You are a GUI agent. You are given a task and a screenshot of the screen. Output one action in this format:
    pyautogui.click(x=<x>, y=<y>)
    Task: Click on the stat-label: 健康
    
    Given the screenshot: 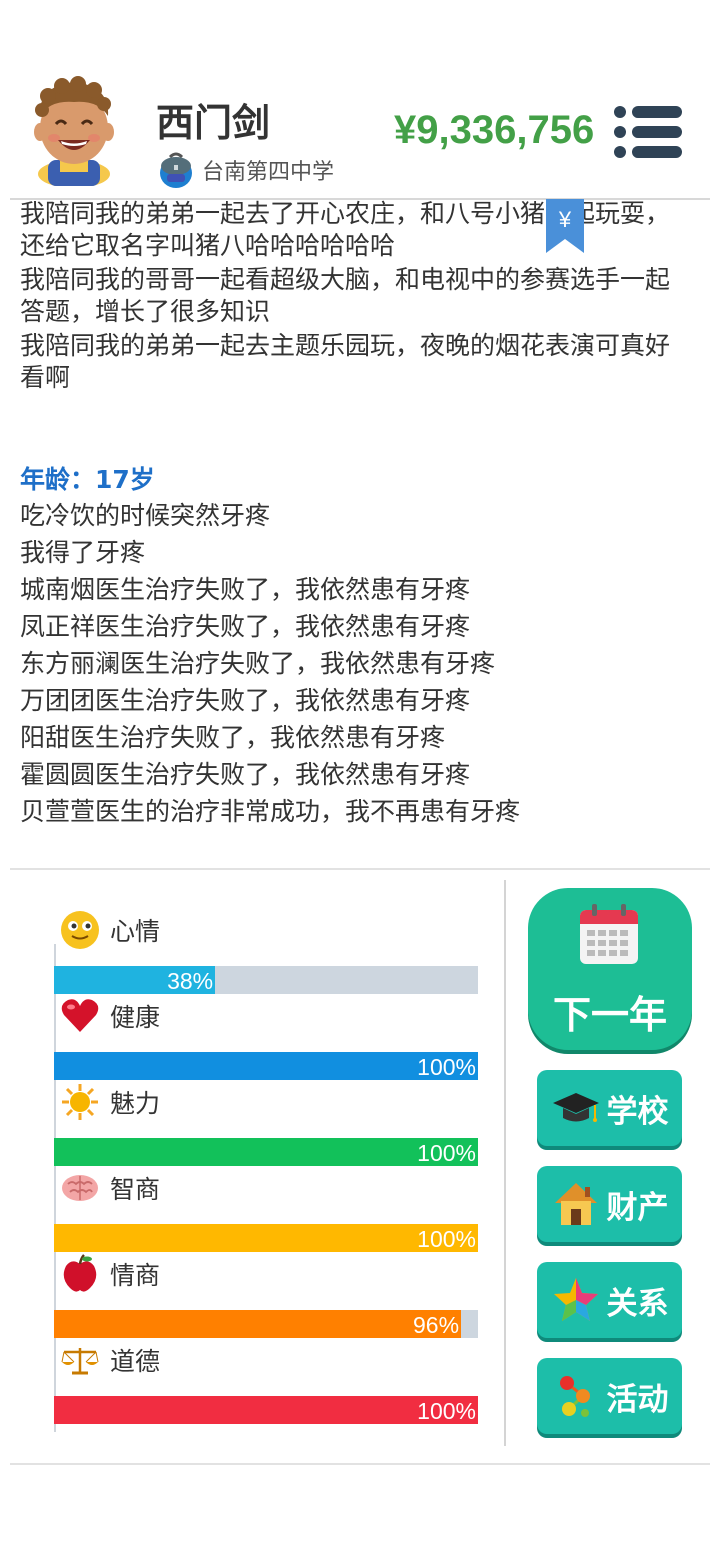 What is the action you would take?
    pyautogui.click(x=135, y=1017)
    